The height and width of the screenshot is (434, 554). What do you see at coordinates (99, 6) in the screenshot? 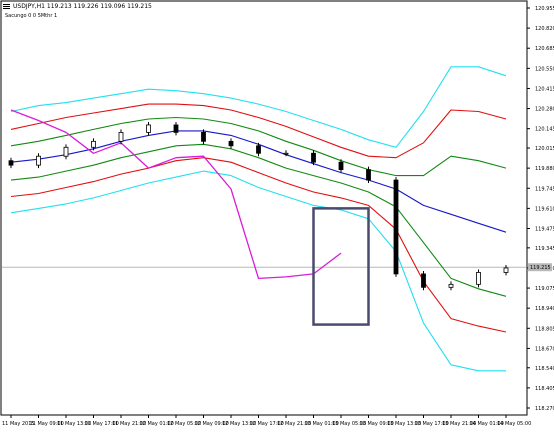
I see `ohlc-values: 119.213 119.226 119.096 119.215` at bounding box center [99, 6].